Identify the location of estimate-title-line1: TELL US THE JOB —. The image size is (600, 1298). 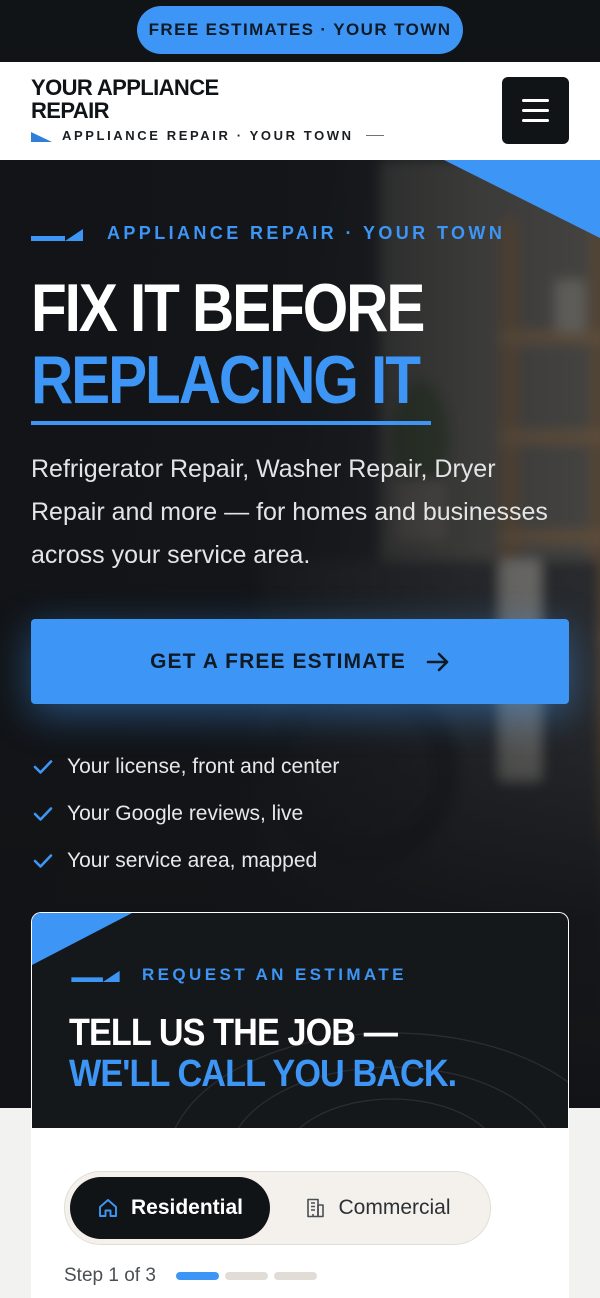
(233, 1033).